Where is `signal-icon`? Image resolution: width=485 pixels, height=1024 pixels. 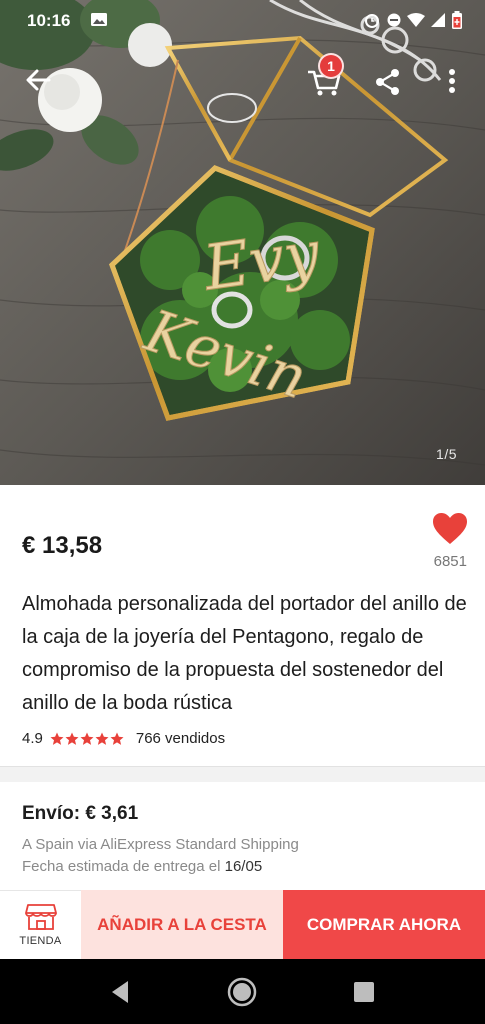 signal-icon is located at coordinates (438, 20).